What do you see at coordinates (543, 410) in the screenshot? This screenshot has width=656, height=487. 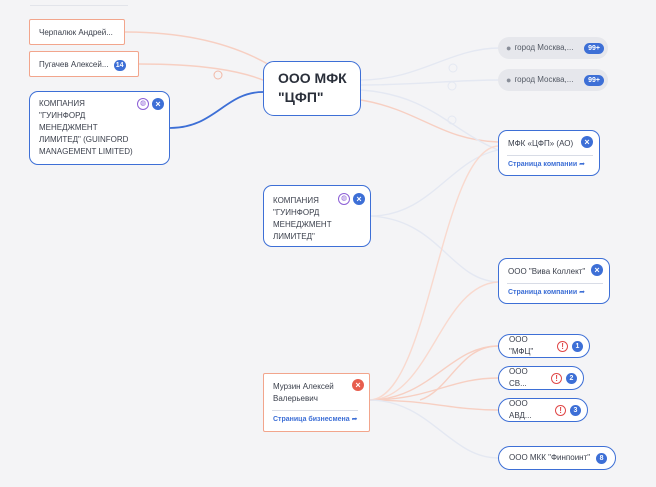 I see `company-node-avd: ООО АВД... ! 3` at bounding box center [543, 410].